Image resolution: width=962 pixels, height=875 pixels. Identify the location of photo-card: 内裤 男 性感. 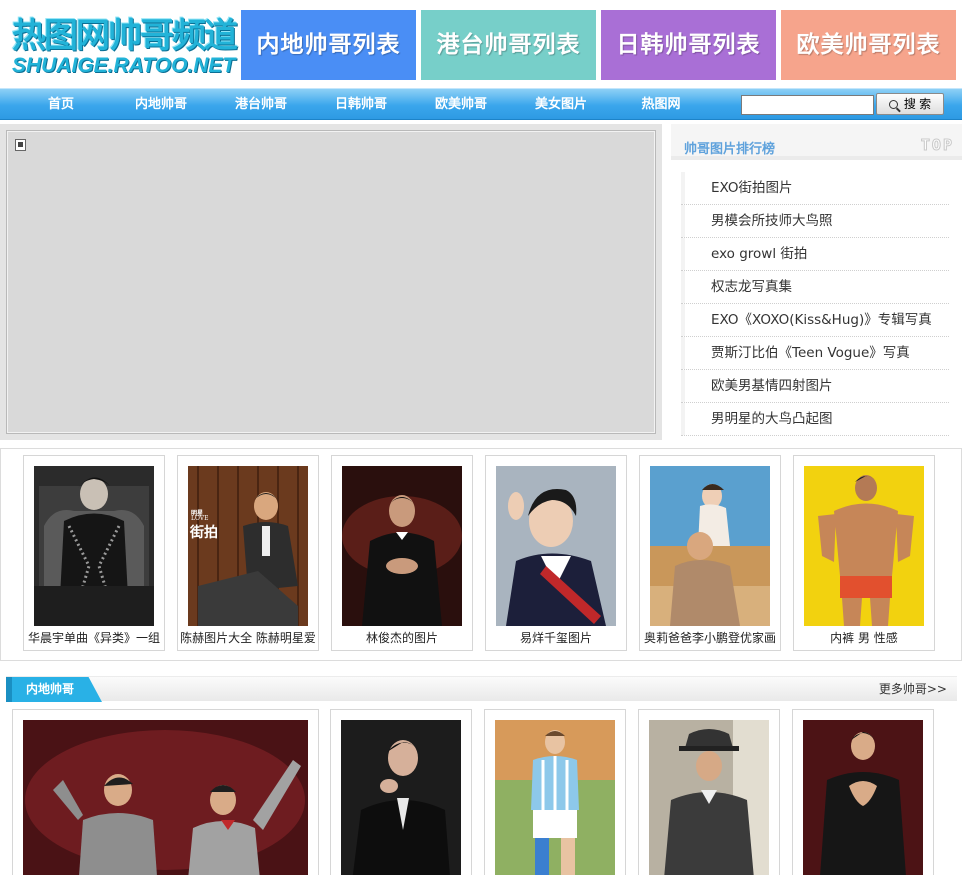
(864, 553).